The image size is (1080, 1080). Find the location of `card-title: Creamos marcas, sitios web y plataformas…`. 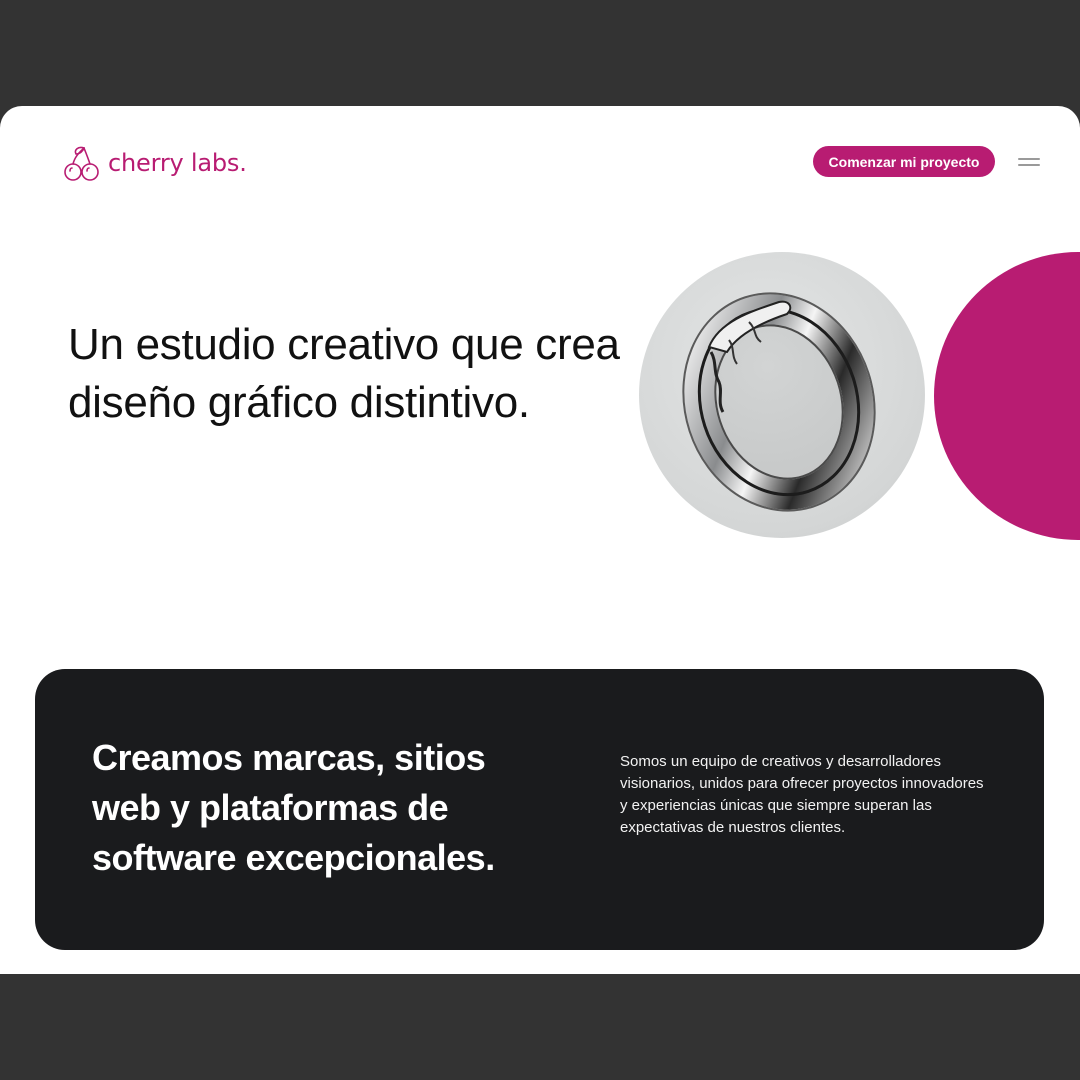

card-title: Creamos marcas, sitios web y plataformas… is located at coordinates (293, 807).